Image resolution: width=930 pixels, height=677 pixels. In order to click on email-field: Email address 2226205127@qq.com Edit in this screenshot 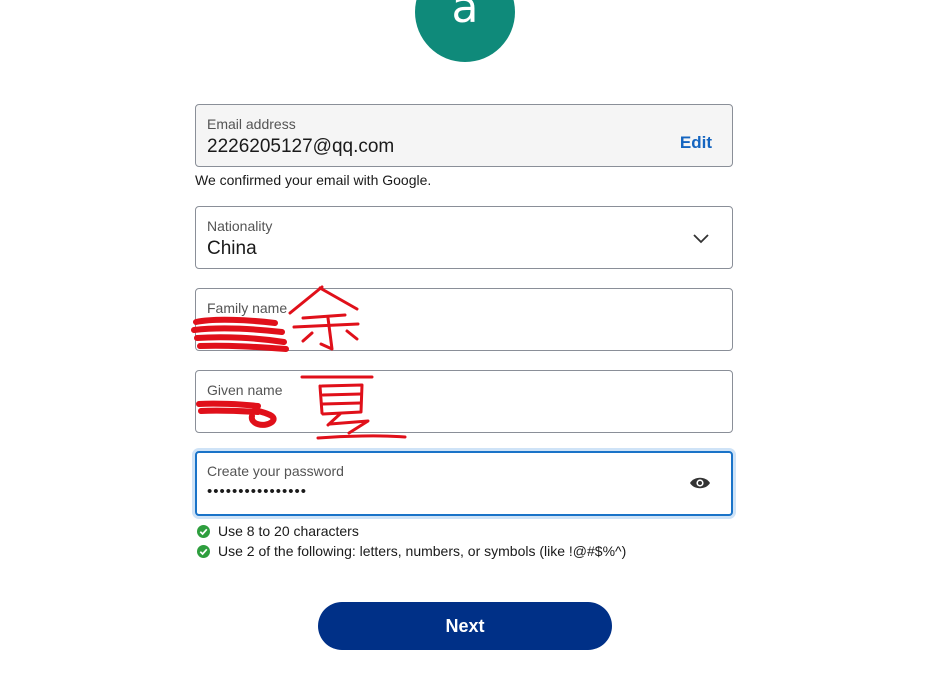, I will do `click(464, 135)`.